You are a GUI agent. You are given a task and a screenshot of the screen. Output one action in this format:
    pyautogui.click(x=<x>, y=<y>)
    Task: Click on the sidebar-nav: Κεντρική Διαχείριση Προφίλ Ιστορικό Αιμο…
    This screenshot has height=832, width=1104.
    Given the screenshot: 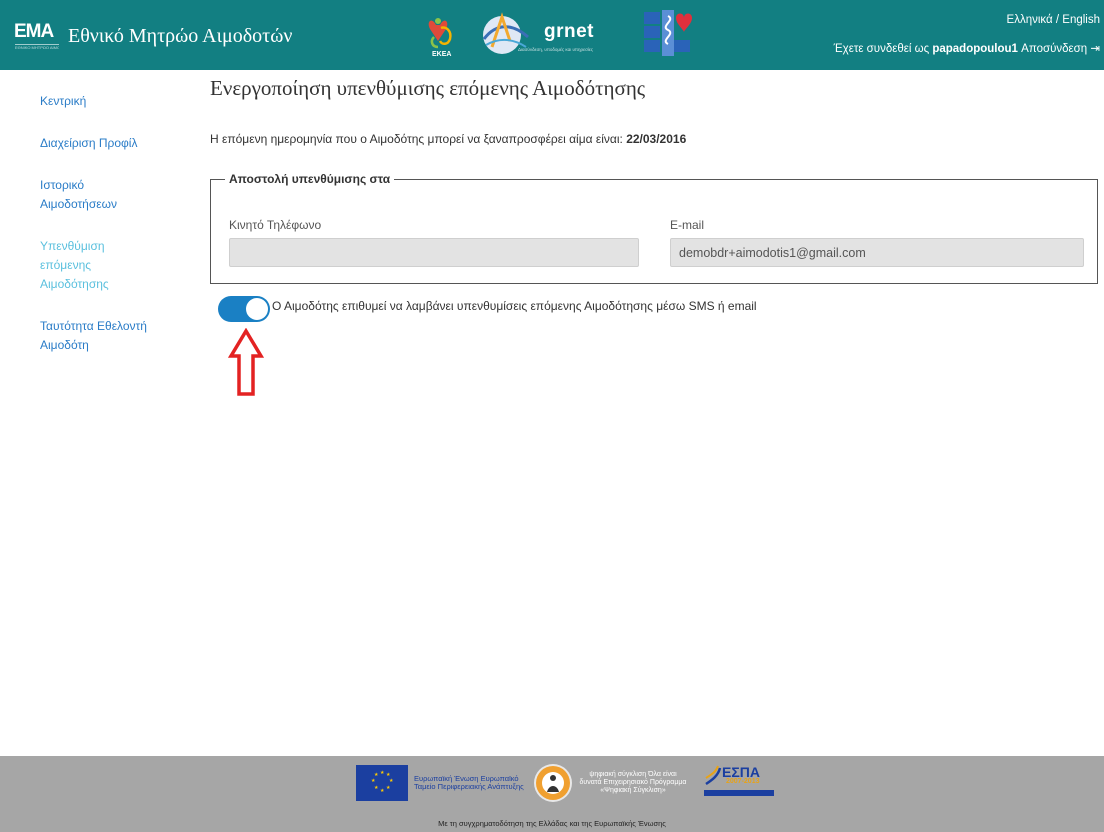 What is the action you would take?
    pyautogui.click(x=120, y=235)
    